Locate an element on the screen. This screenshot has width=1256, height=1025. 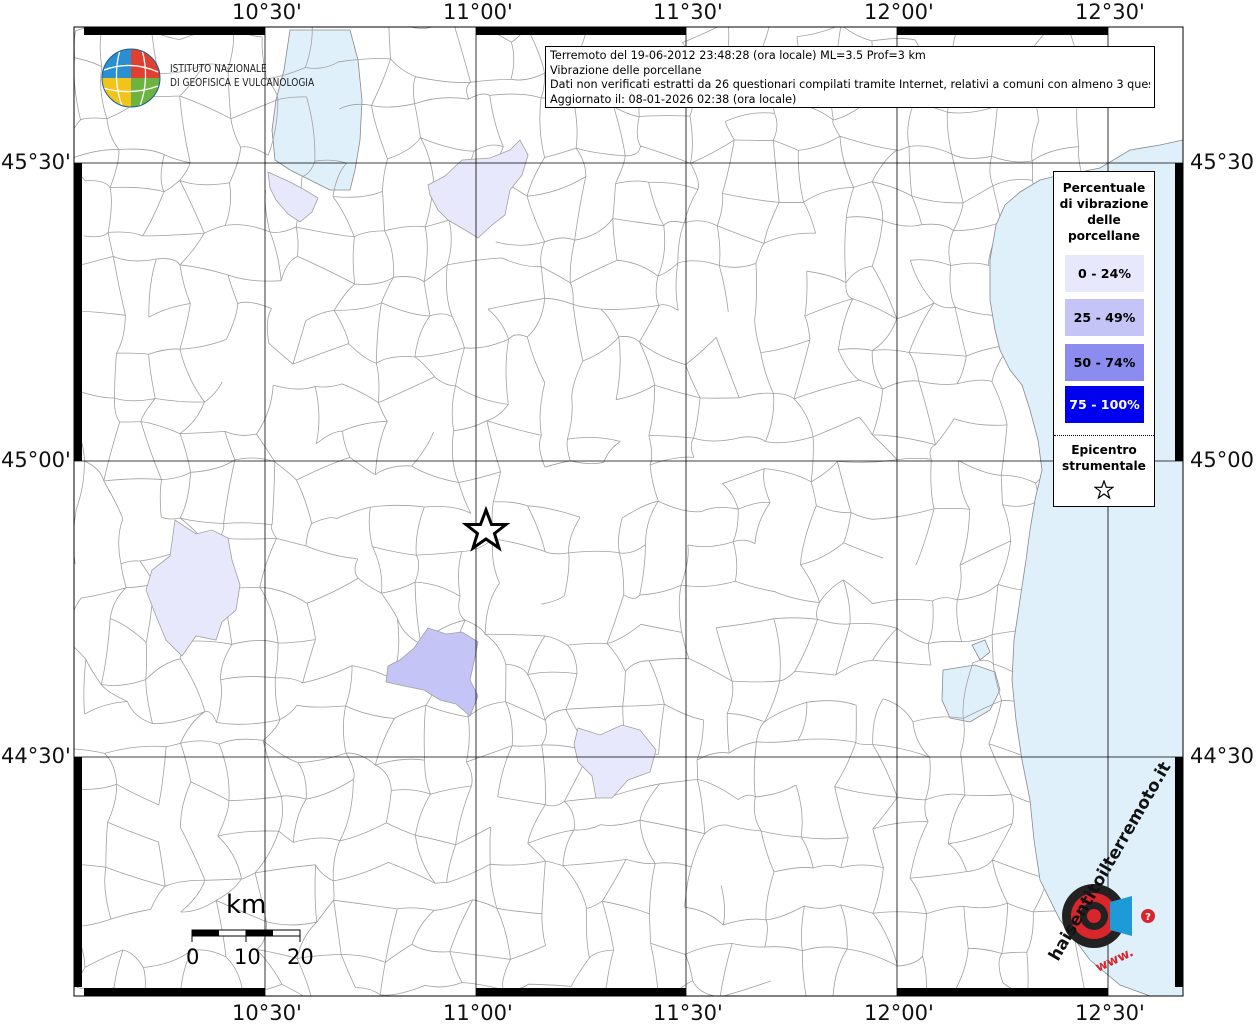
scale-tick-label: 20 is located at coordinates (300, 957).